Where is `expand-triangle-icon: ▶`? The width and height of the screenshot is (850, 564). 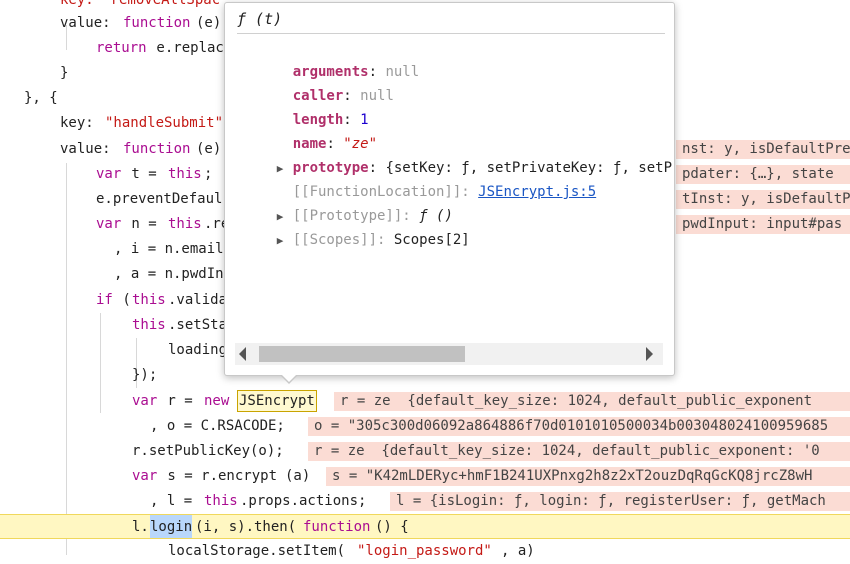
expand-triangle-icon: ▶ is located at coordinates (285, 241).